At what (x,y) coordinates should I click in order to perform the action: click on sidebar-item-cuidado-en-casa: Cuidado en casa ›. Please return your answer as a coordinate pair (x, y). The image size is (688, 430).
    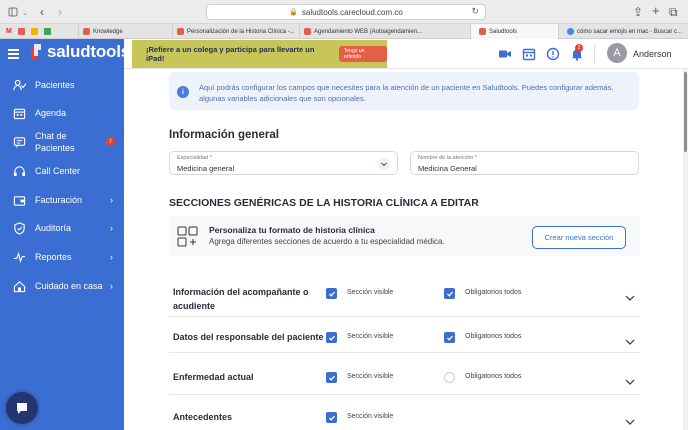
    Looking at the image, I should click on (62, 286).